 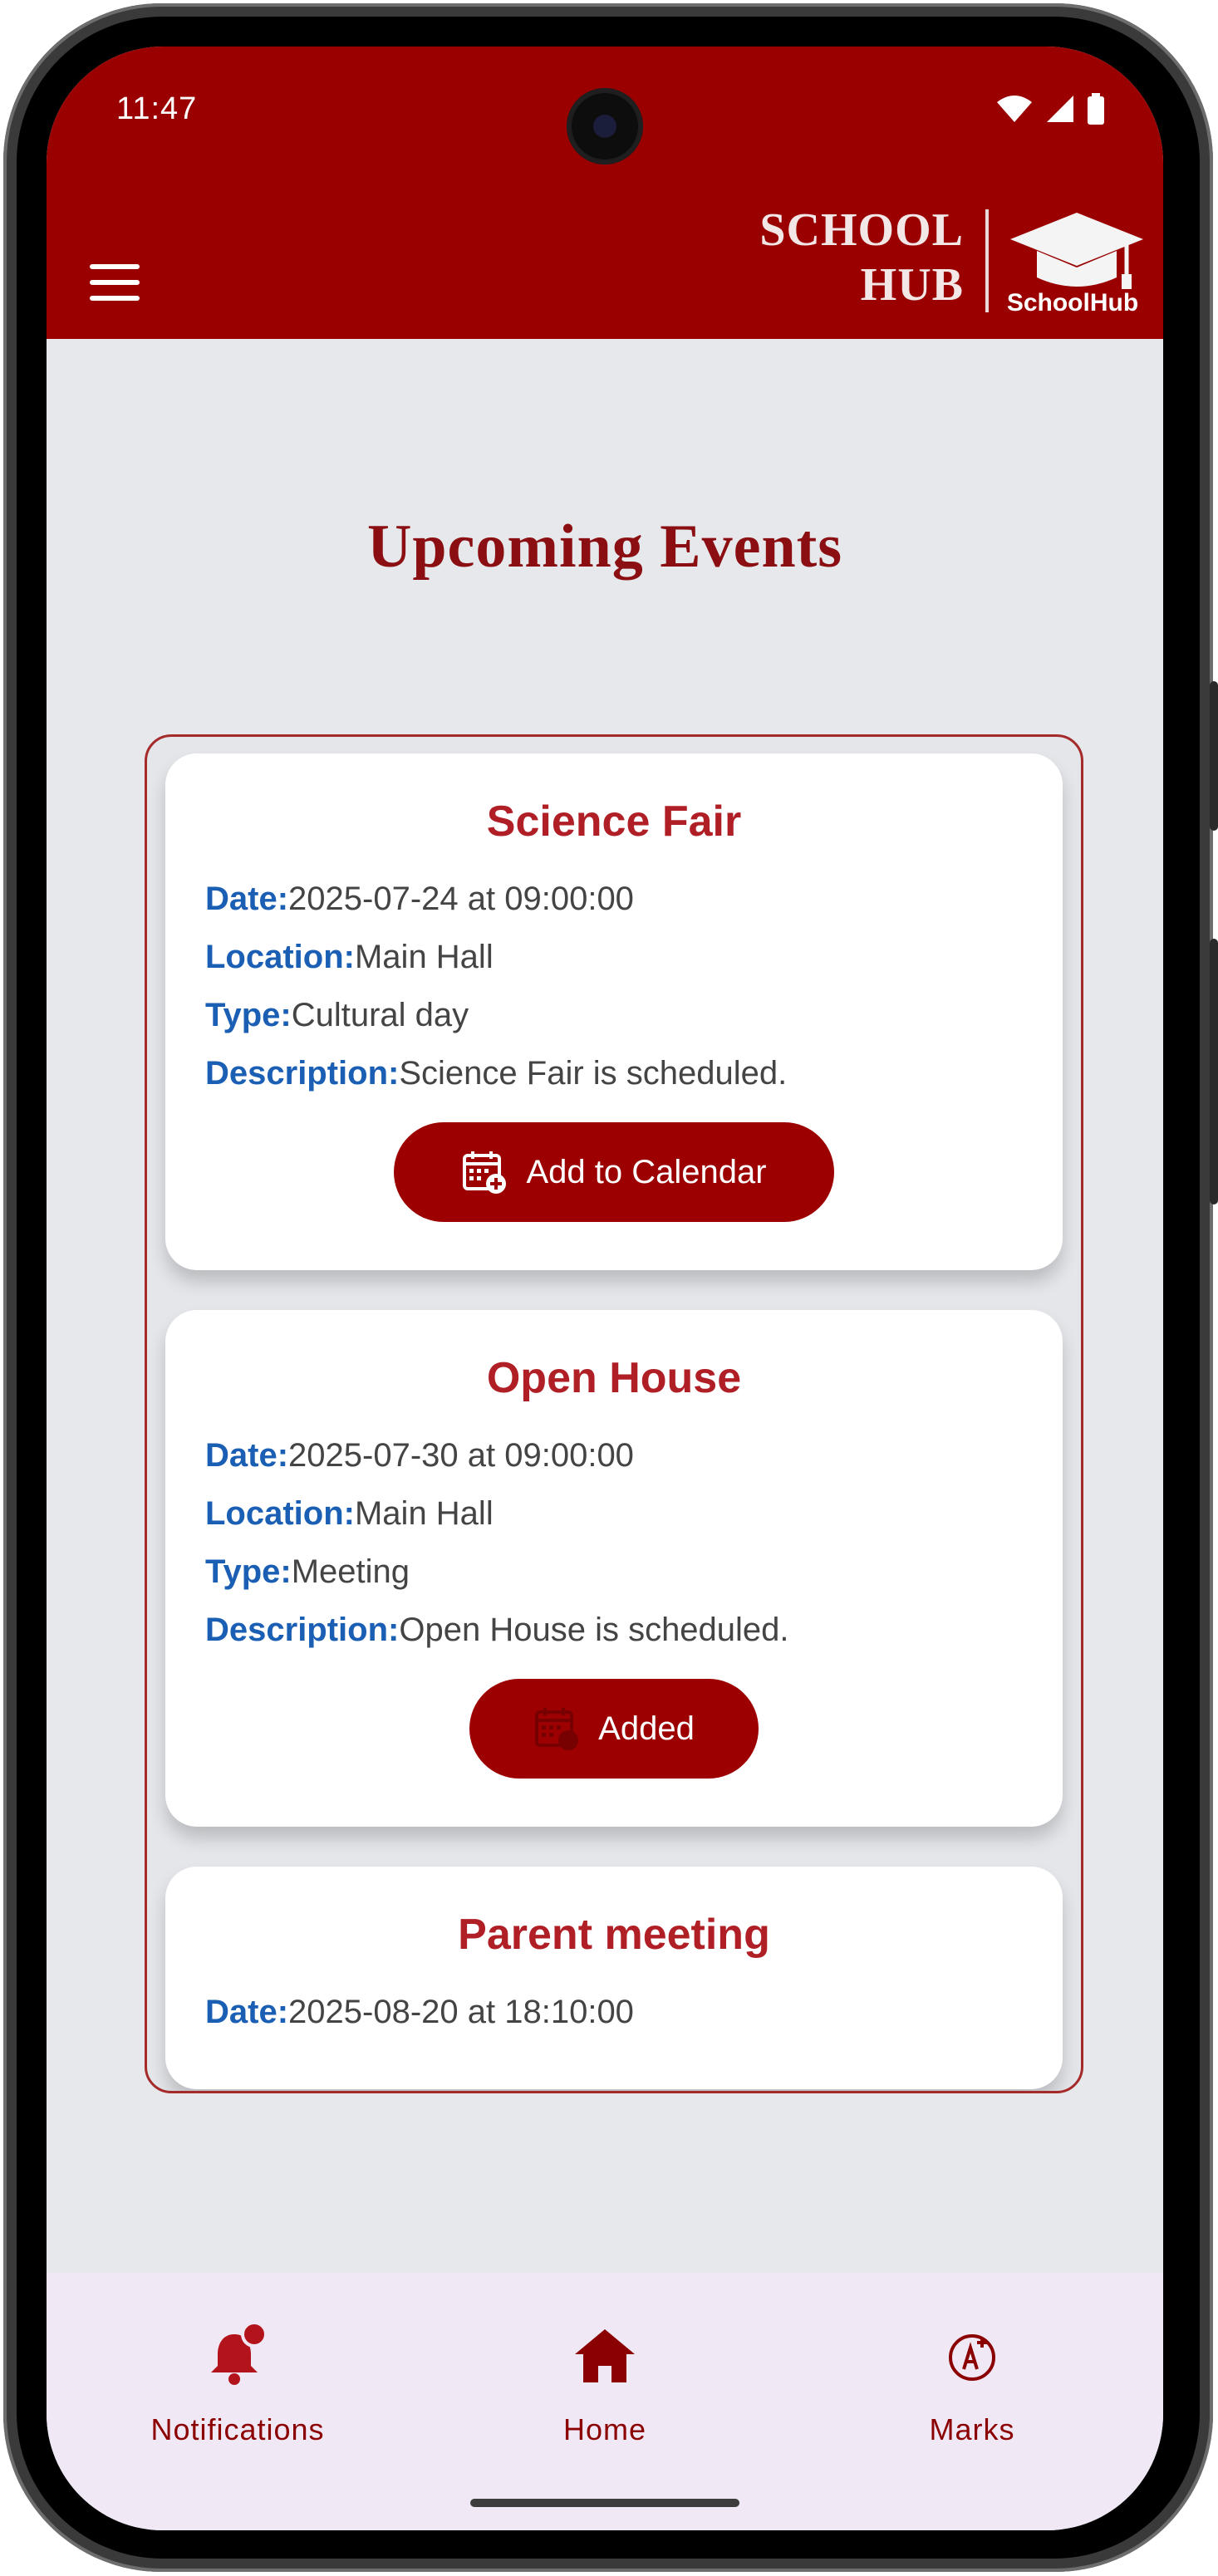 What do you see at coordinates (1014, 109) in the screenshot?
I see `wifi-icon` at bounding box center [1014, 109].